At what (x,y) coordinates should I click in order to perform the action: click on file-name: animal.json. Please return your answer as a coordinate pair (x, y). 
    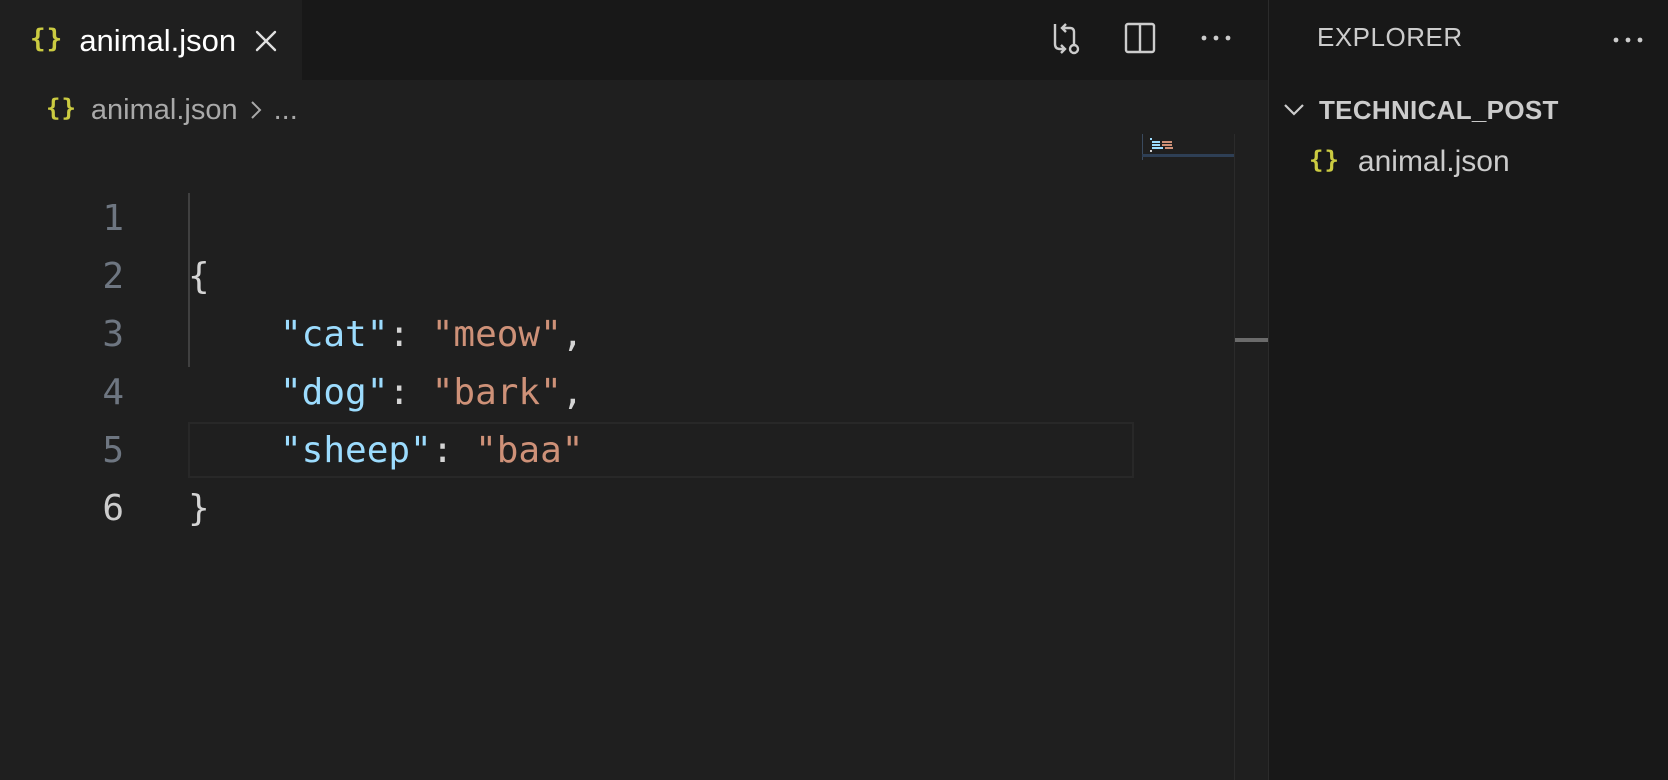
    Looking at the image, I should click on (1433, 161).